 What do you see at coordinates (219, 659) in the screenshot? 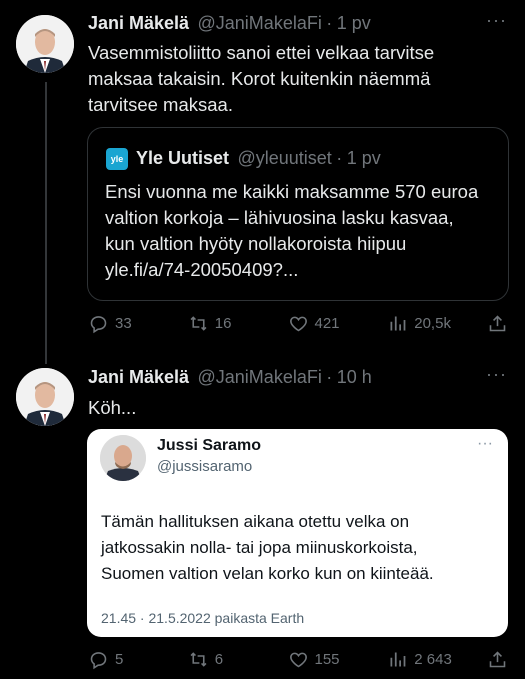
I see `retweet-count: 6` at bounding box center [219, 659].